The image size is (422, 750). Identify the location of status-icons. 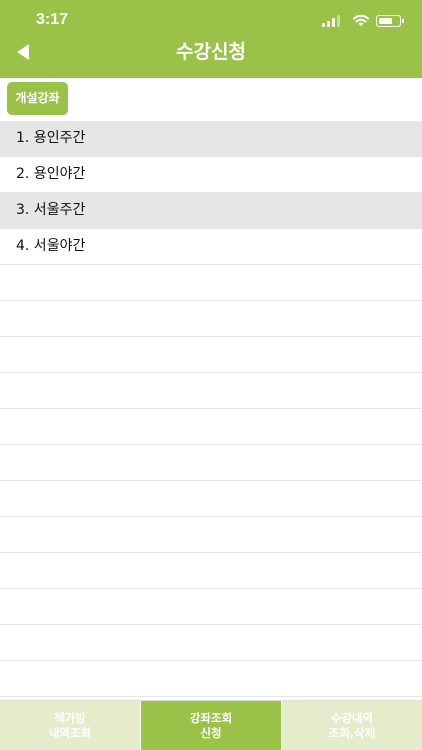
(363, 21).